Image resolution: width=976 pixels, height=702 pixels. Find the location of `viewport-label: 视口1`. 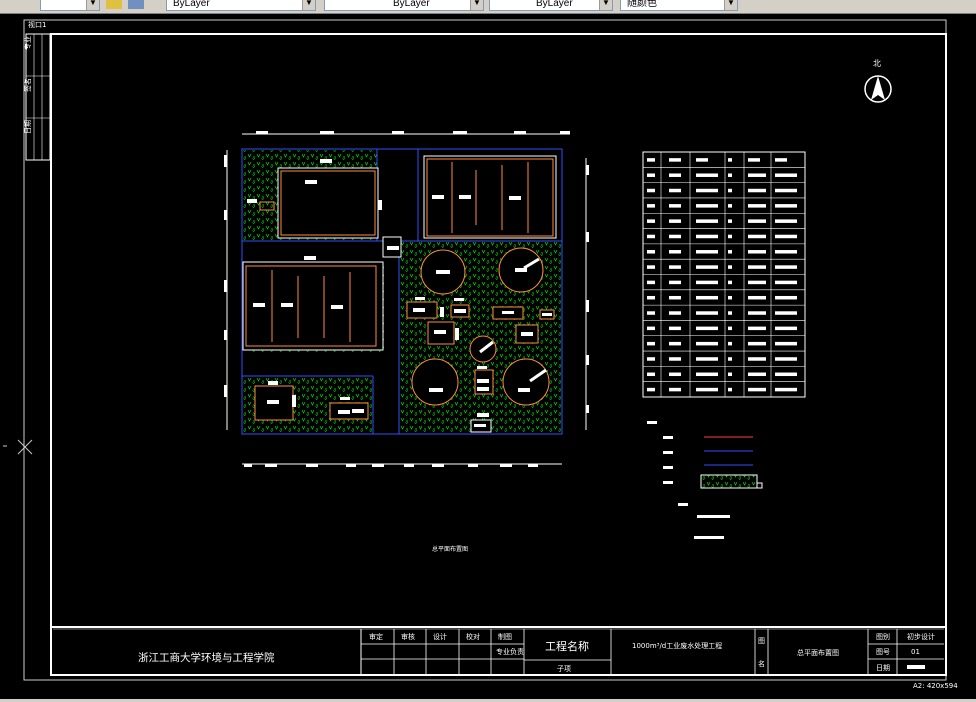

viewport-label: 视口1 is located at coordinates (37, 24).